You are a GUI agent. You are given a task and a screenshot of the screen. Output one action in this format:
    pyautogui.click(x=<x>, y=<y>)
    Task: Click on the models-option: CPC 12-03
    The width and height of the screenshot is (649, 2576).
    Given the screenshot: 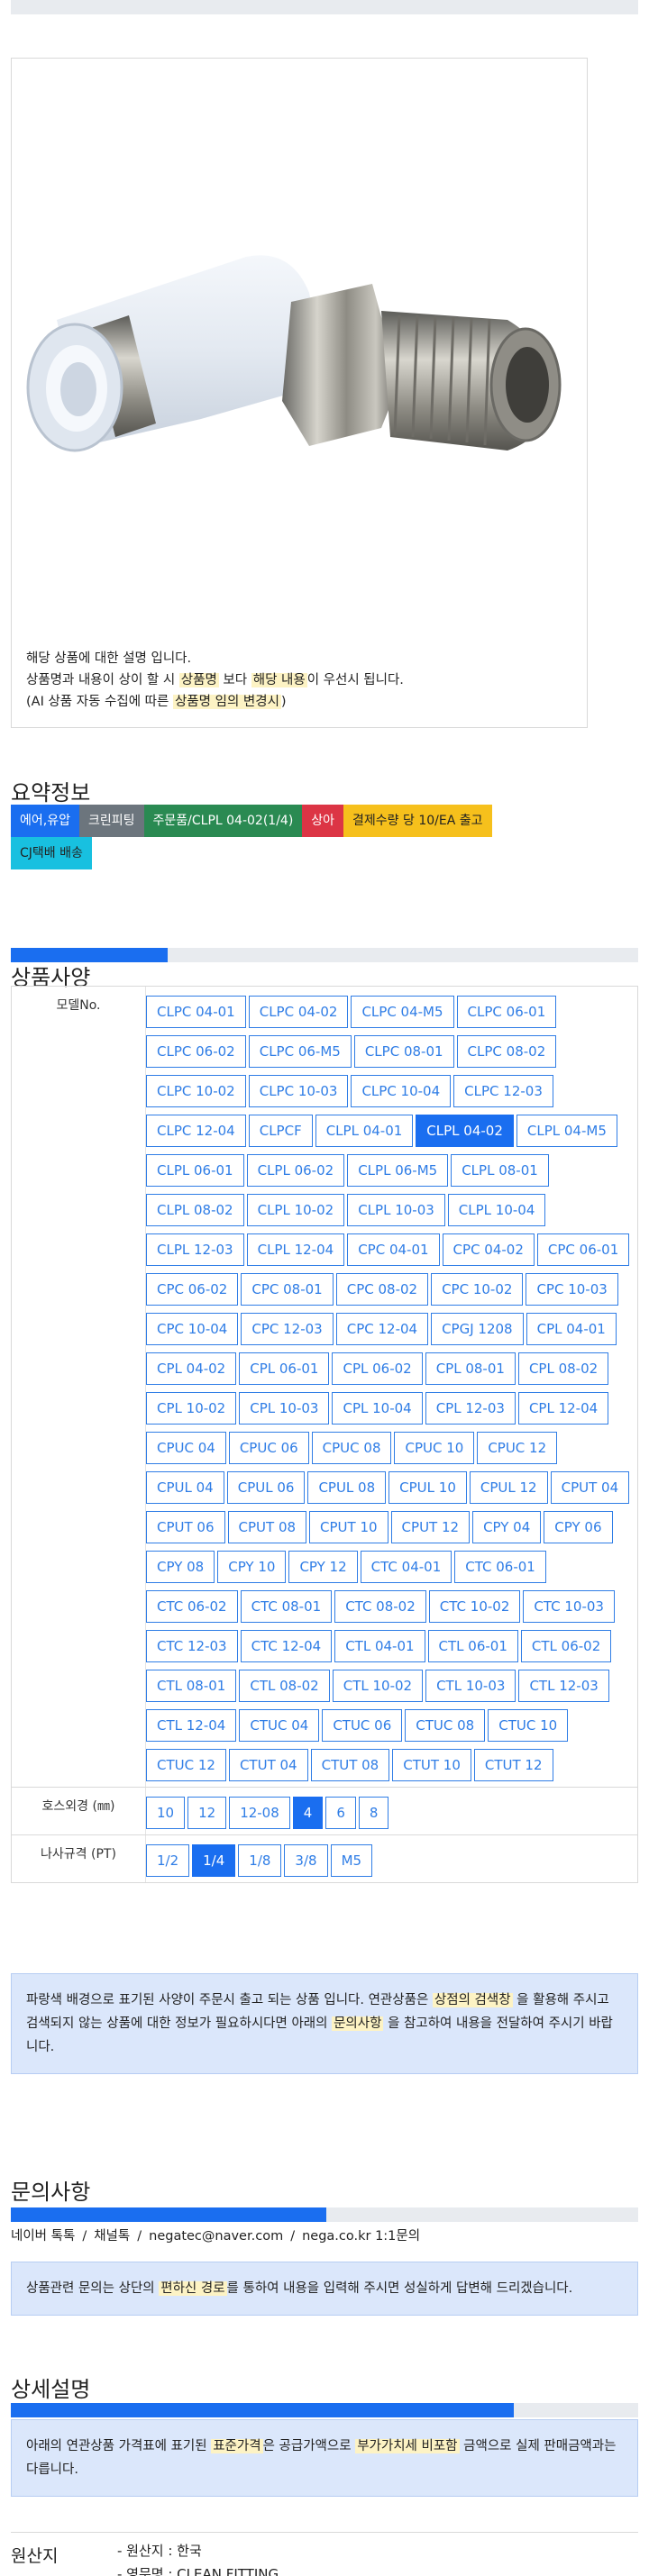 What is the action you would take?
    pyautogui.click(x=287, y=1329)
    